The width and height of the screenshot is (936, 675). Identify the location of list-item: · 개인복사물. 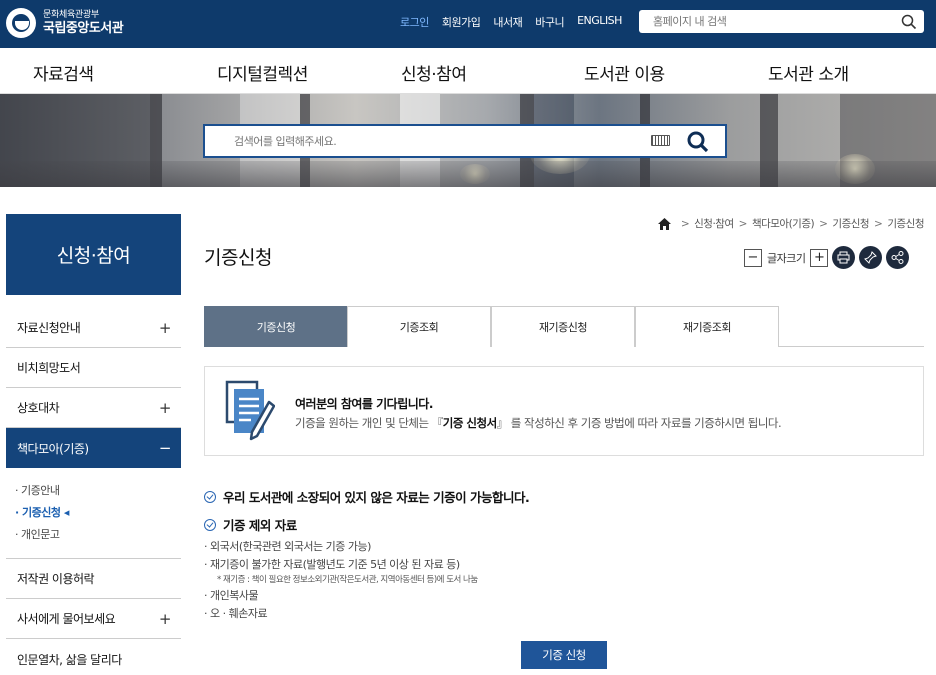
(231, 595).